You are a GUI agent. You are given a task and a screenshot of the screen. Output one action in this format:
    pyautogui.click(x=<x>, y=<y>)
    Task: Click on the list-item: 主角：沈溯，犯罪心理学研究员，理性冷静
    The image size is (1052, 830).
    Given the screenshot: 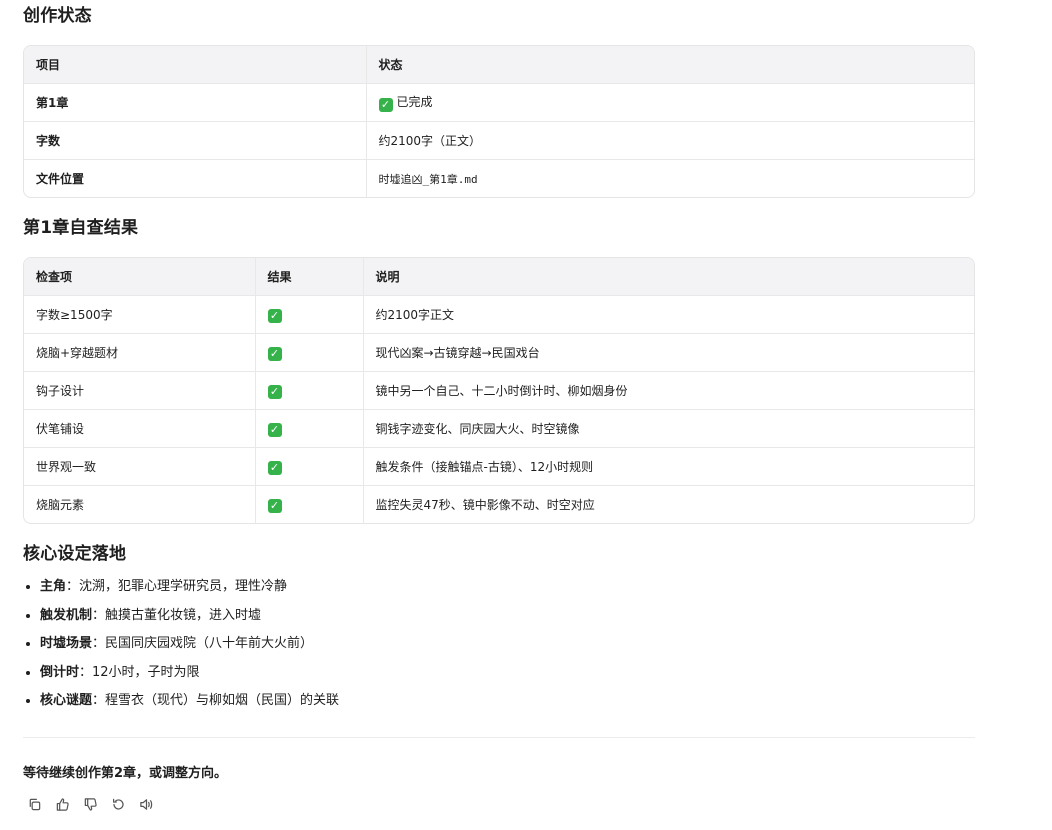 What is the action you would take?
    pyautogui.click(x=189, y=587)
    